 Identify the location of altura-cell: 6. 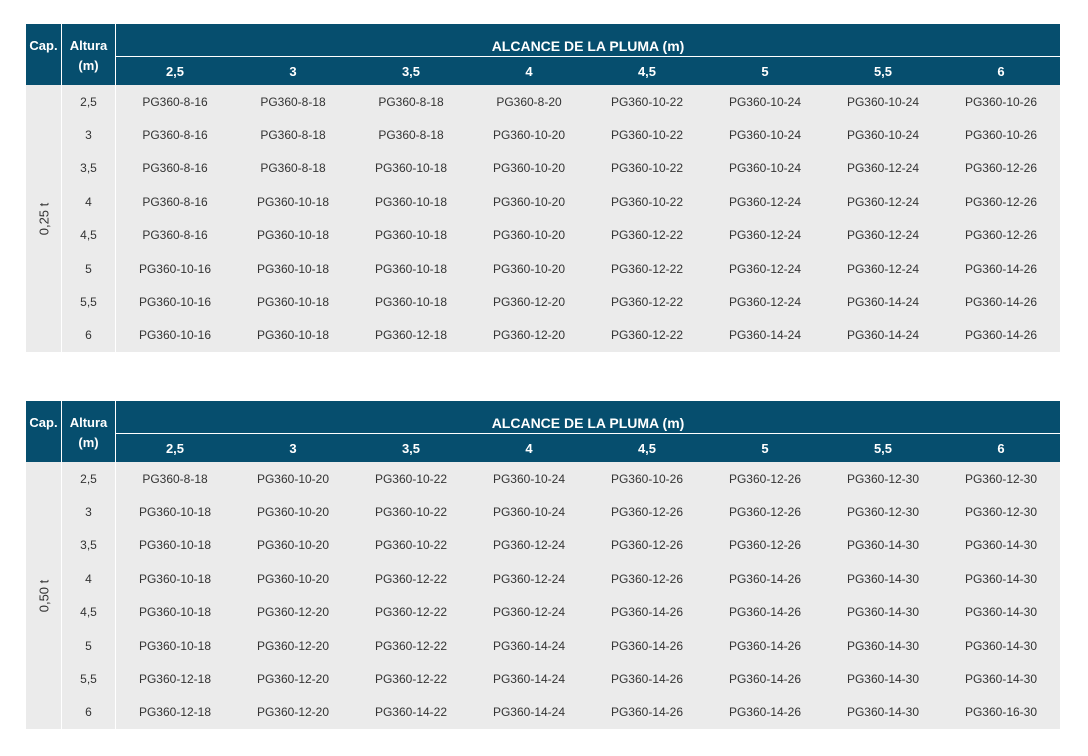
(89, 335).